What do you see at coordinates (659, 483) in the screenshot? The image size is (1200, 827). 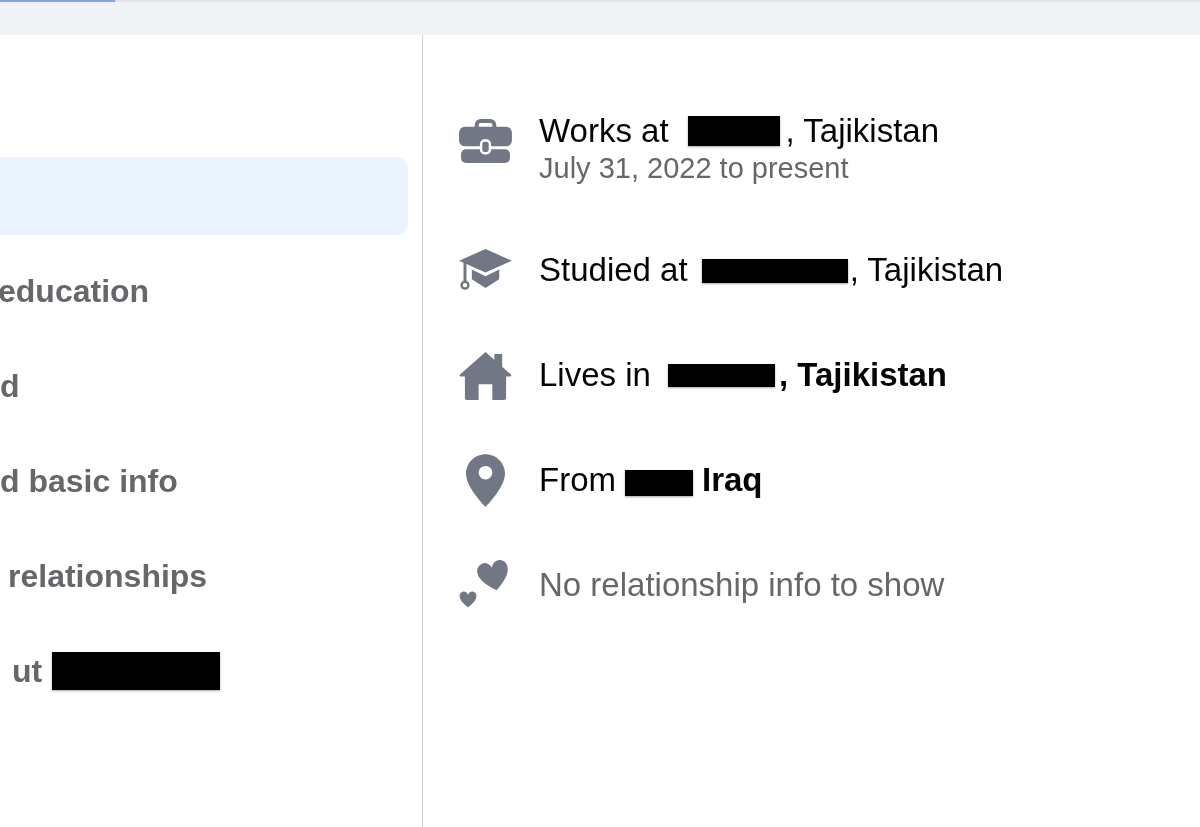 I see `redaction-bar` at bounding box center [659, 483].